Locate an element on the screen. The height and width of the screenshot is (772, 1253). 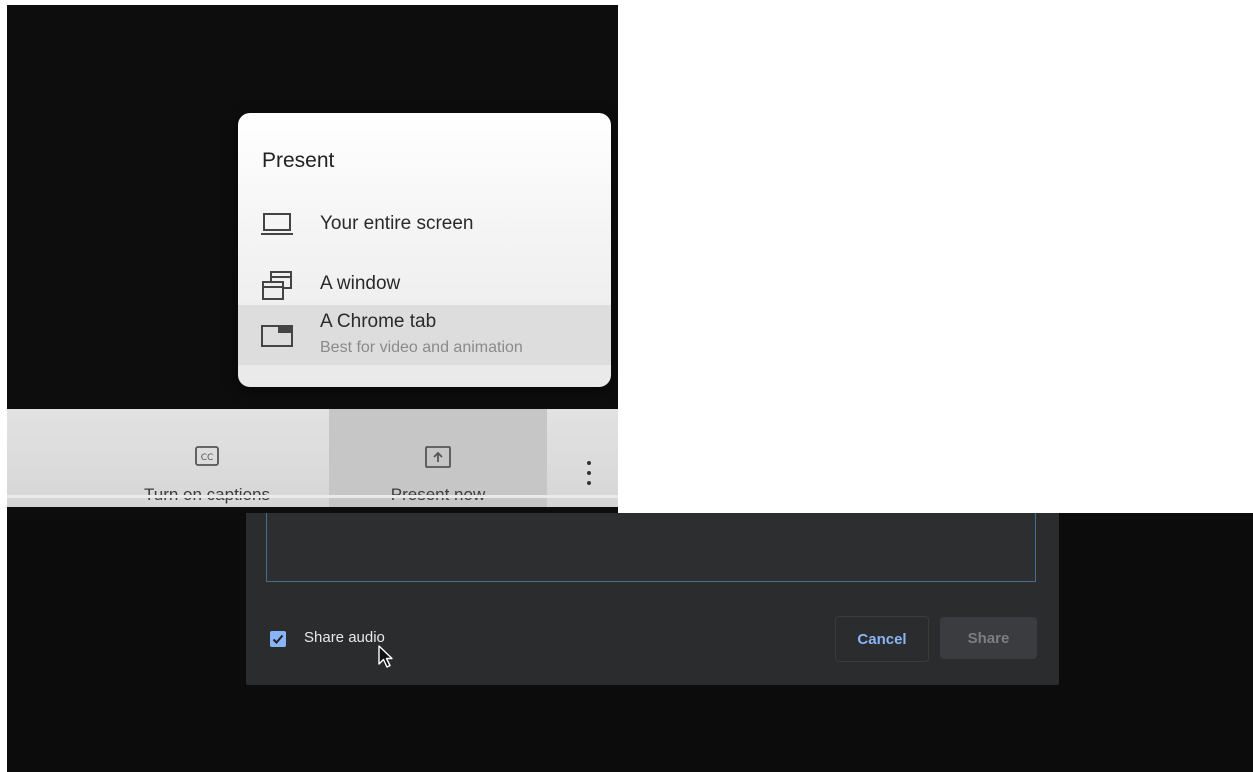
more-options-button is located at coordinates (589, 476).